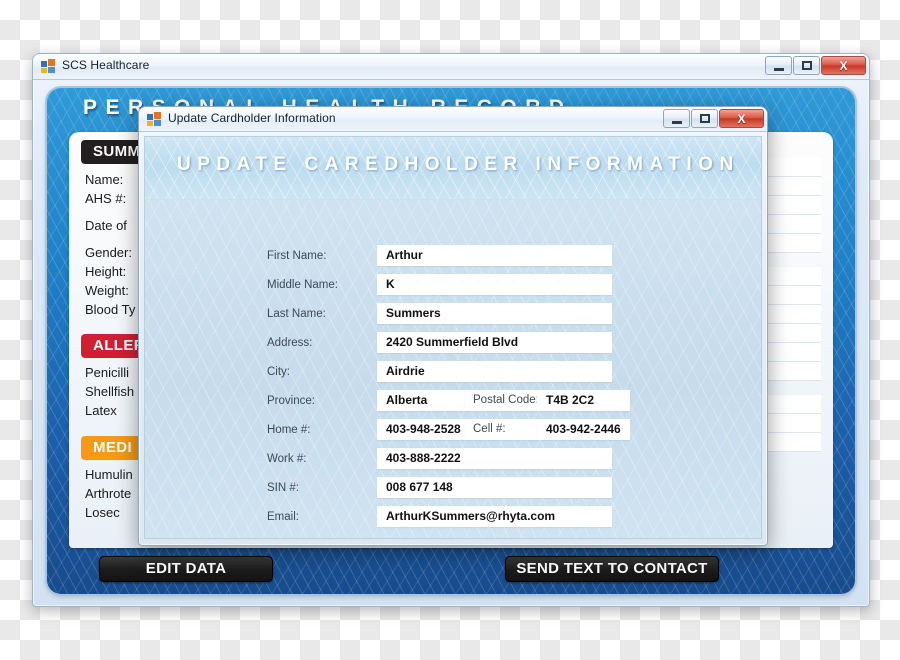 This screenshot has width=900, height=660. Describe the element at coordinates (451, 67) in the screenshot. I see `main-window-titlebar: SCS Healthcare X` at that location.